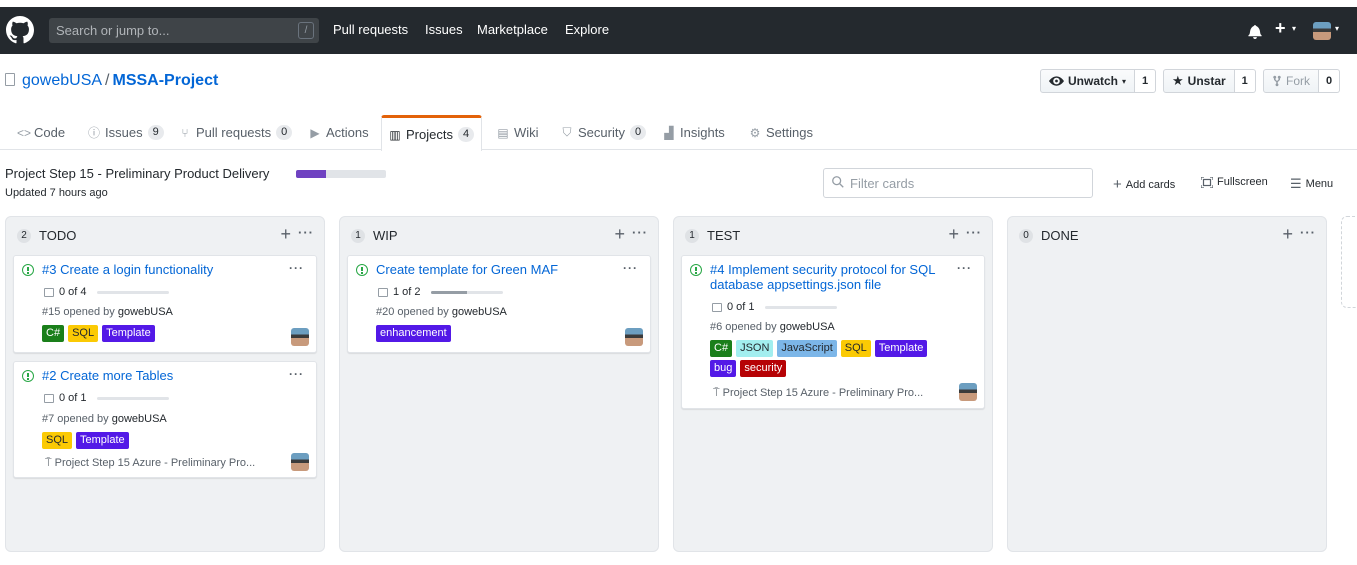  Describe the element at coordinates (20, 30) in the screenshot. I see `github-logo-icon` at that location.